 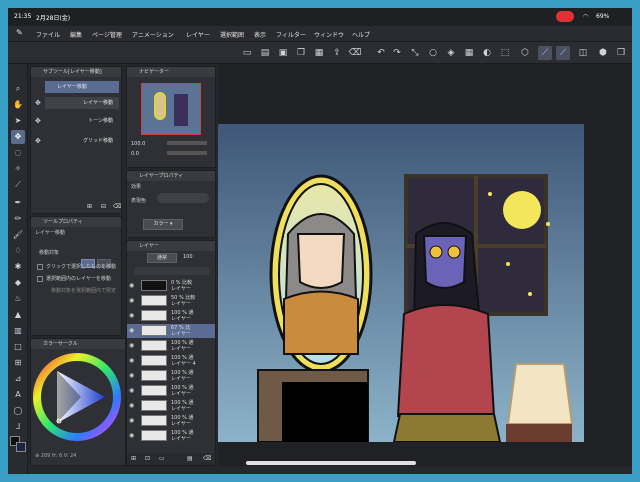 I want to click on layer-option-buttons, so click(x=172, y=271).